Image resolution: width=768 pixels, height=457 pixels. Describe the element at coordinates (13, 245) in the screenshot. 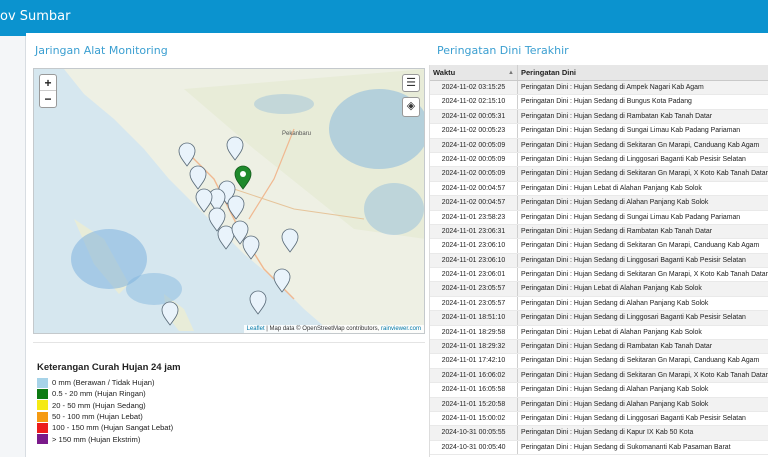

I see `sidebar` at that location.